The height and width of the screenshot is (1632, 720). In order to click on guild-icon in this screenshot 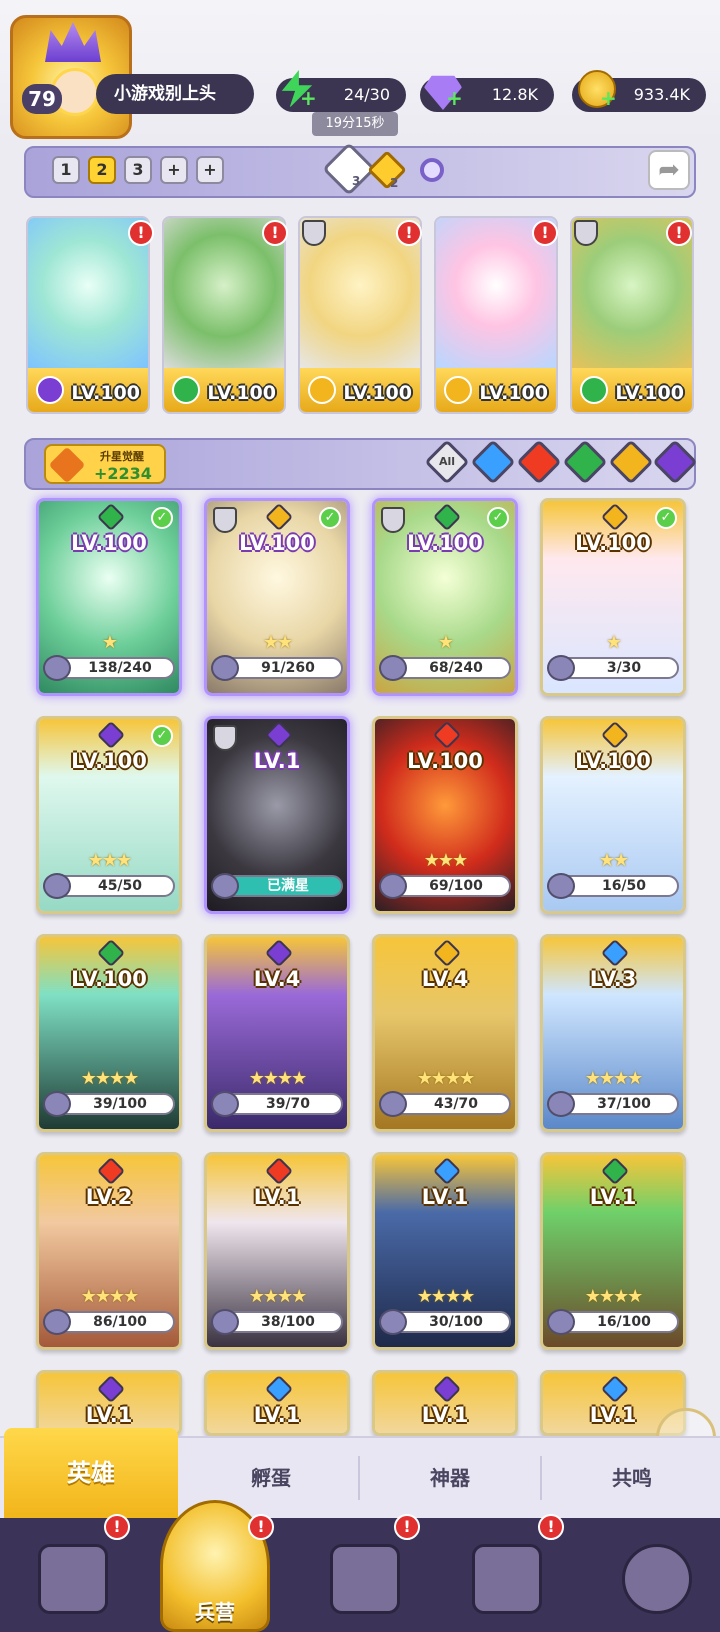, I will do `click(657, 1579)`.